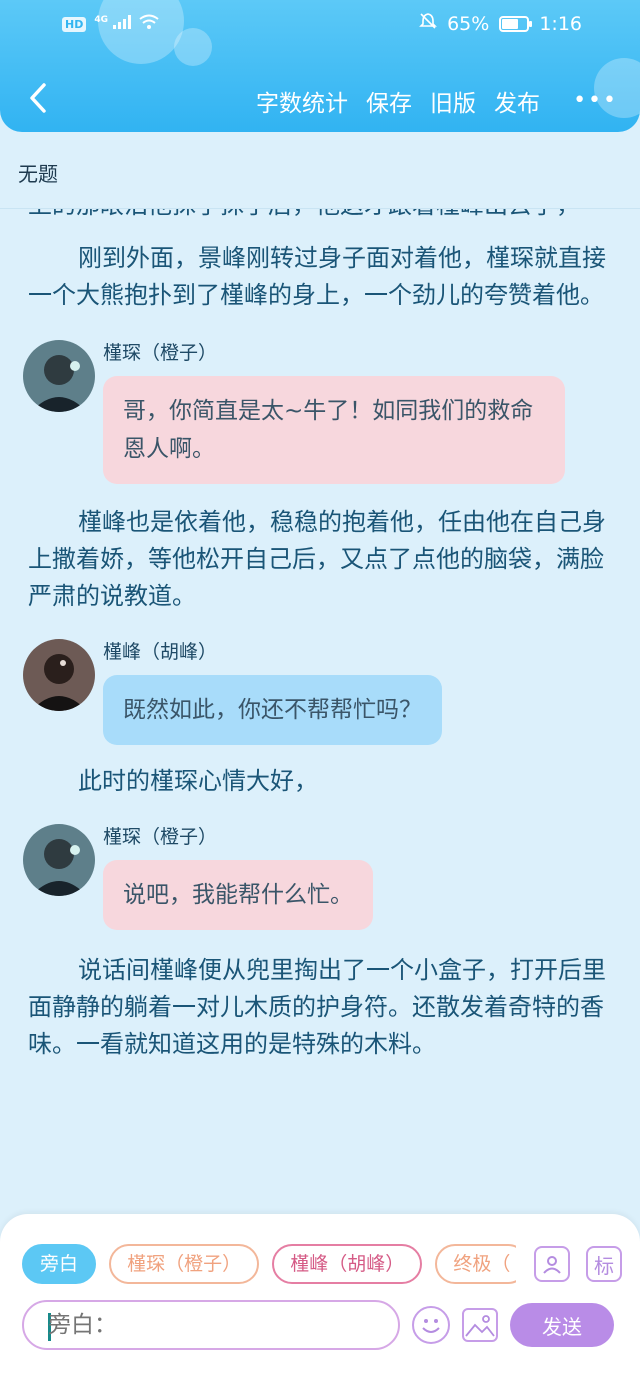 This screenshot has width=640, height=1387. Describe the element at coordinates (510, 23) in the screenshot. I see `battery-level` at that location.